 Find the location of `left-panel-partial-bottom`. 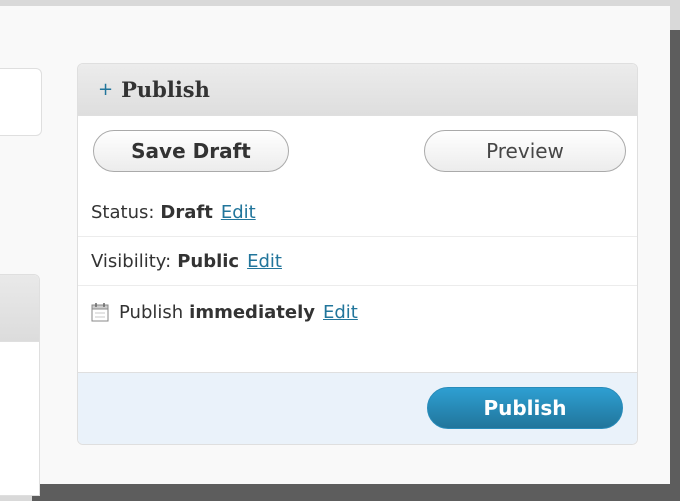

left-panel-partial-bottom is located at coordinates (20, 385).